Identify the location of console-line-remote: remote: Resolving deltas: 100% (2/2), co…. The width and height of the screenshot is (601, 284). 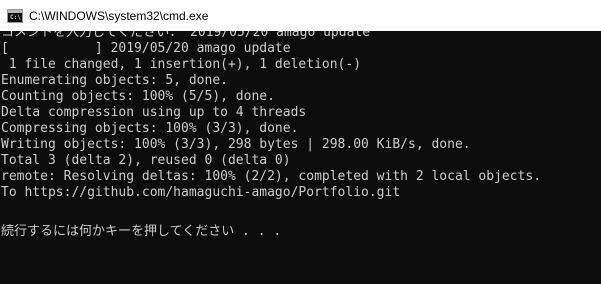
(271, 176).